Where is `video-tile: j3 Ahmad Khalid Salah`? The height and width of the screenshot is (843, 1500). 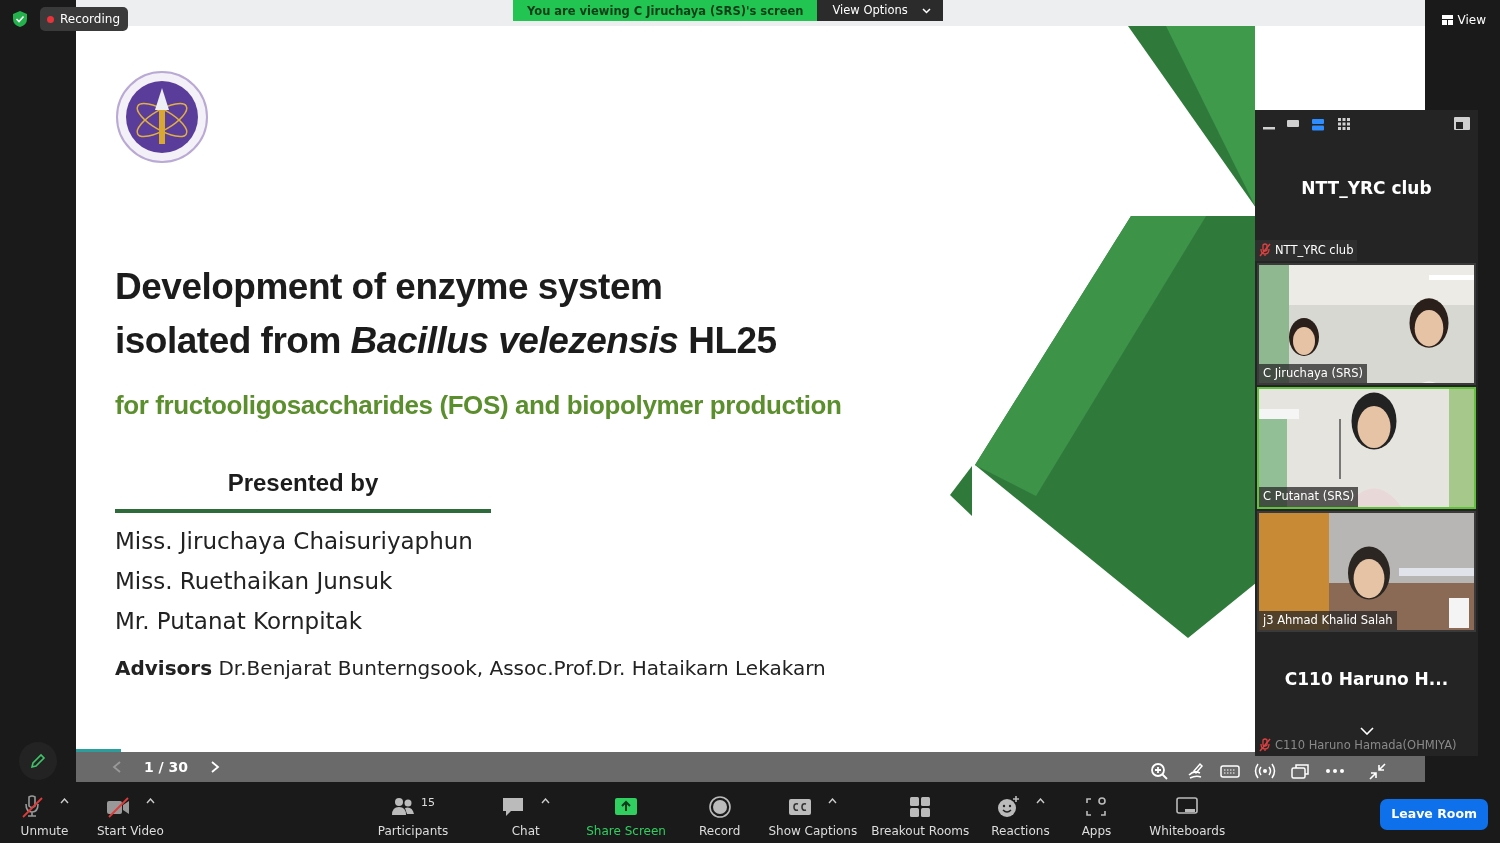 video-tile: j3 Ahmad Khalid Salah is located at coordinates (1366, 571).